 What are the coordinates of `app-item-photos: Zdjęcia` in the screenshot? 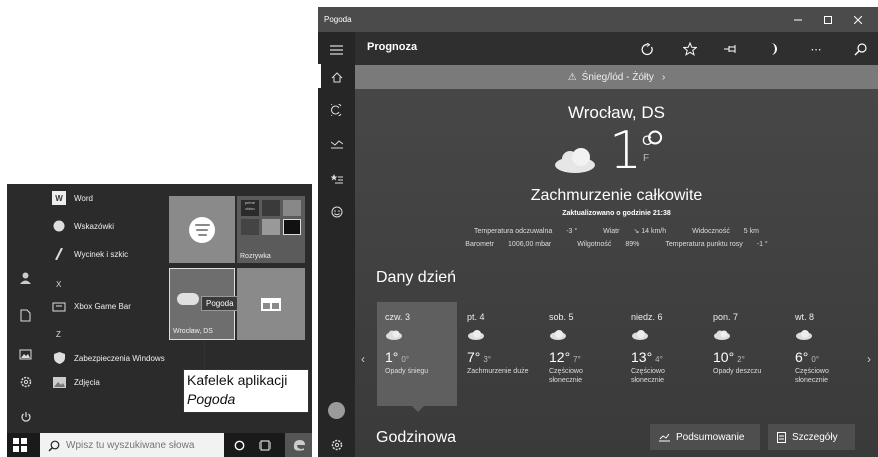 It's located at (105, 382).